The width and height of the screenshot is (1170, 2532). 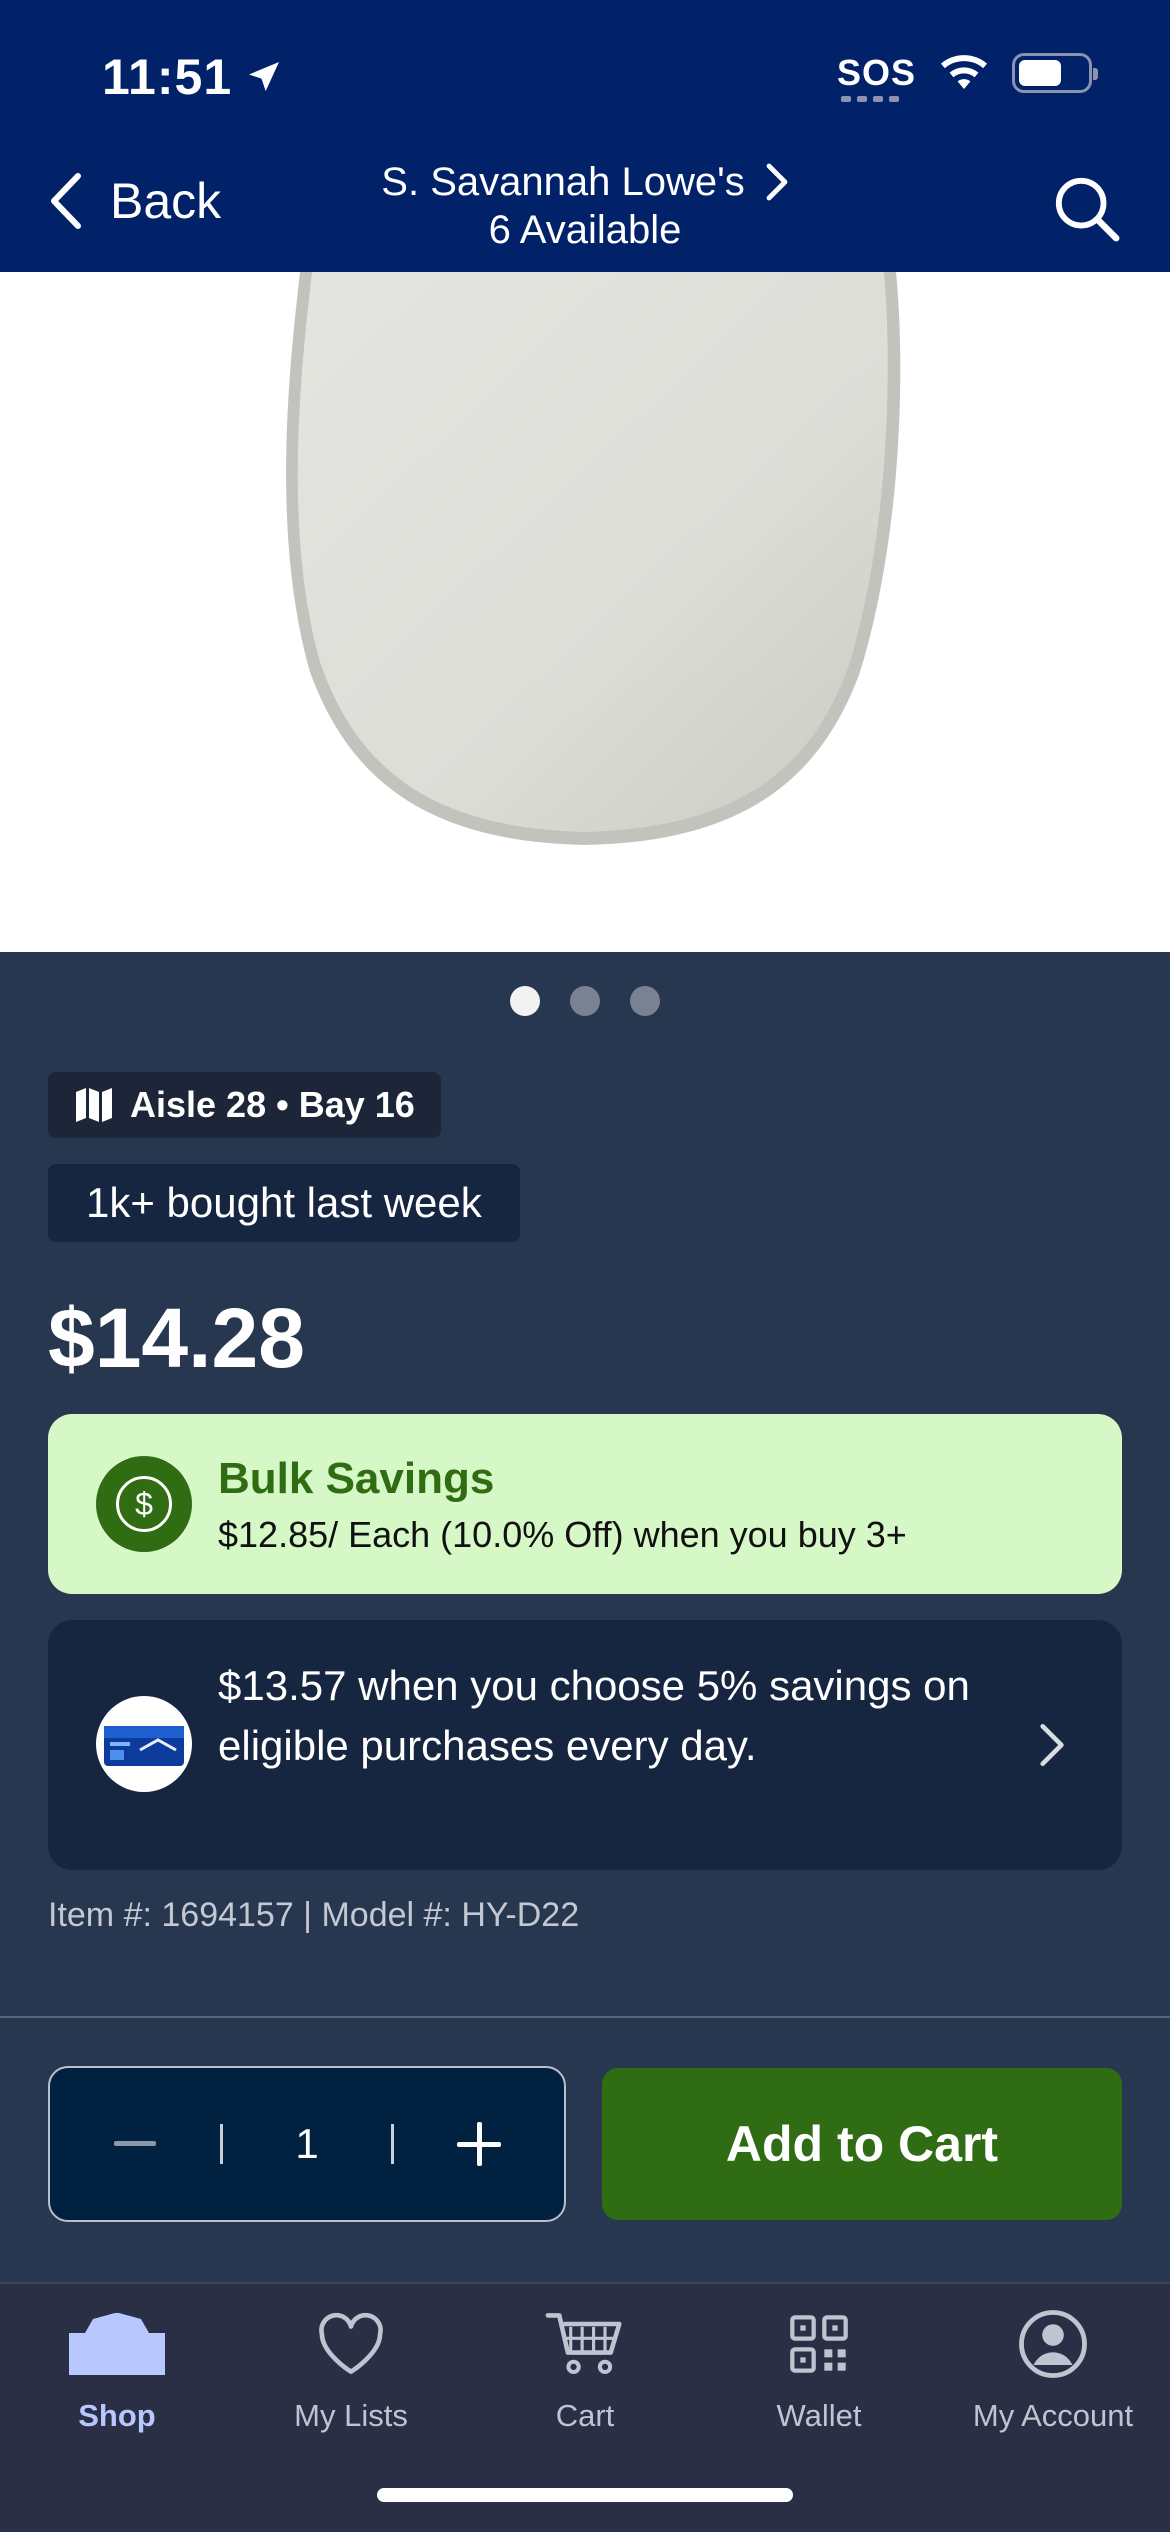 I want to click on dollar-icon: $, so click(x=144, y=1504).